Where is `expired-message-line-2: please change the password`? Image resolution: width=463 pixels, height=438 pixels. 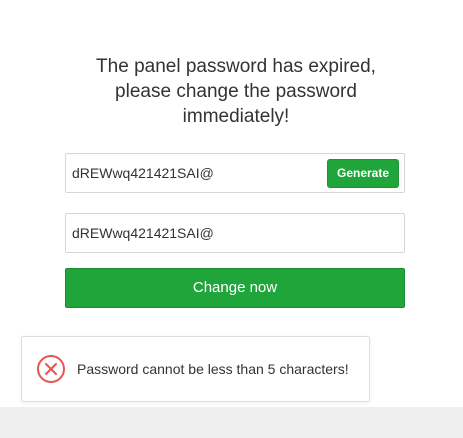 expired-message-line-2: please change the password is located at coordinates (236, 91).